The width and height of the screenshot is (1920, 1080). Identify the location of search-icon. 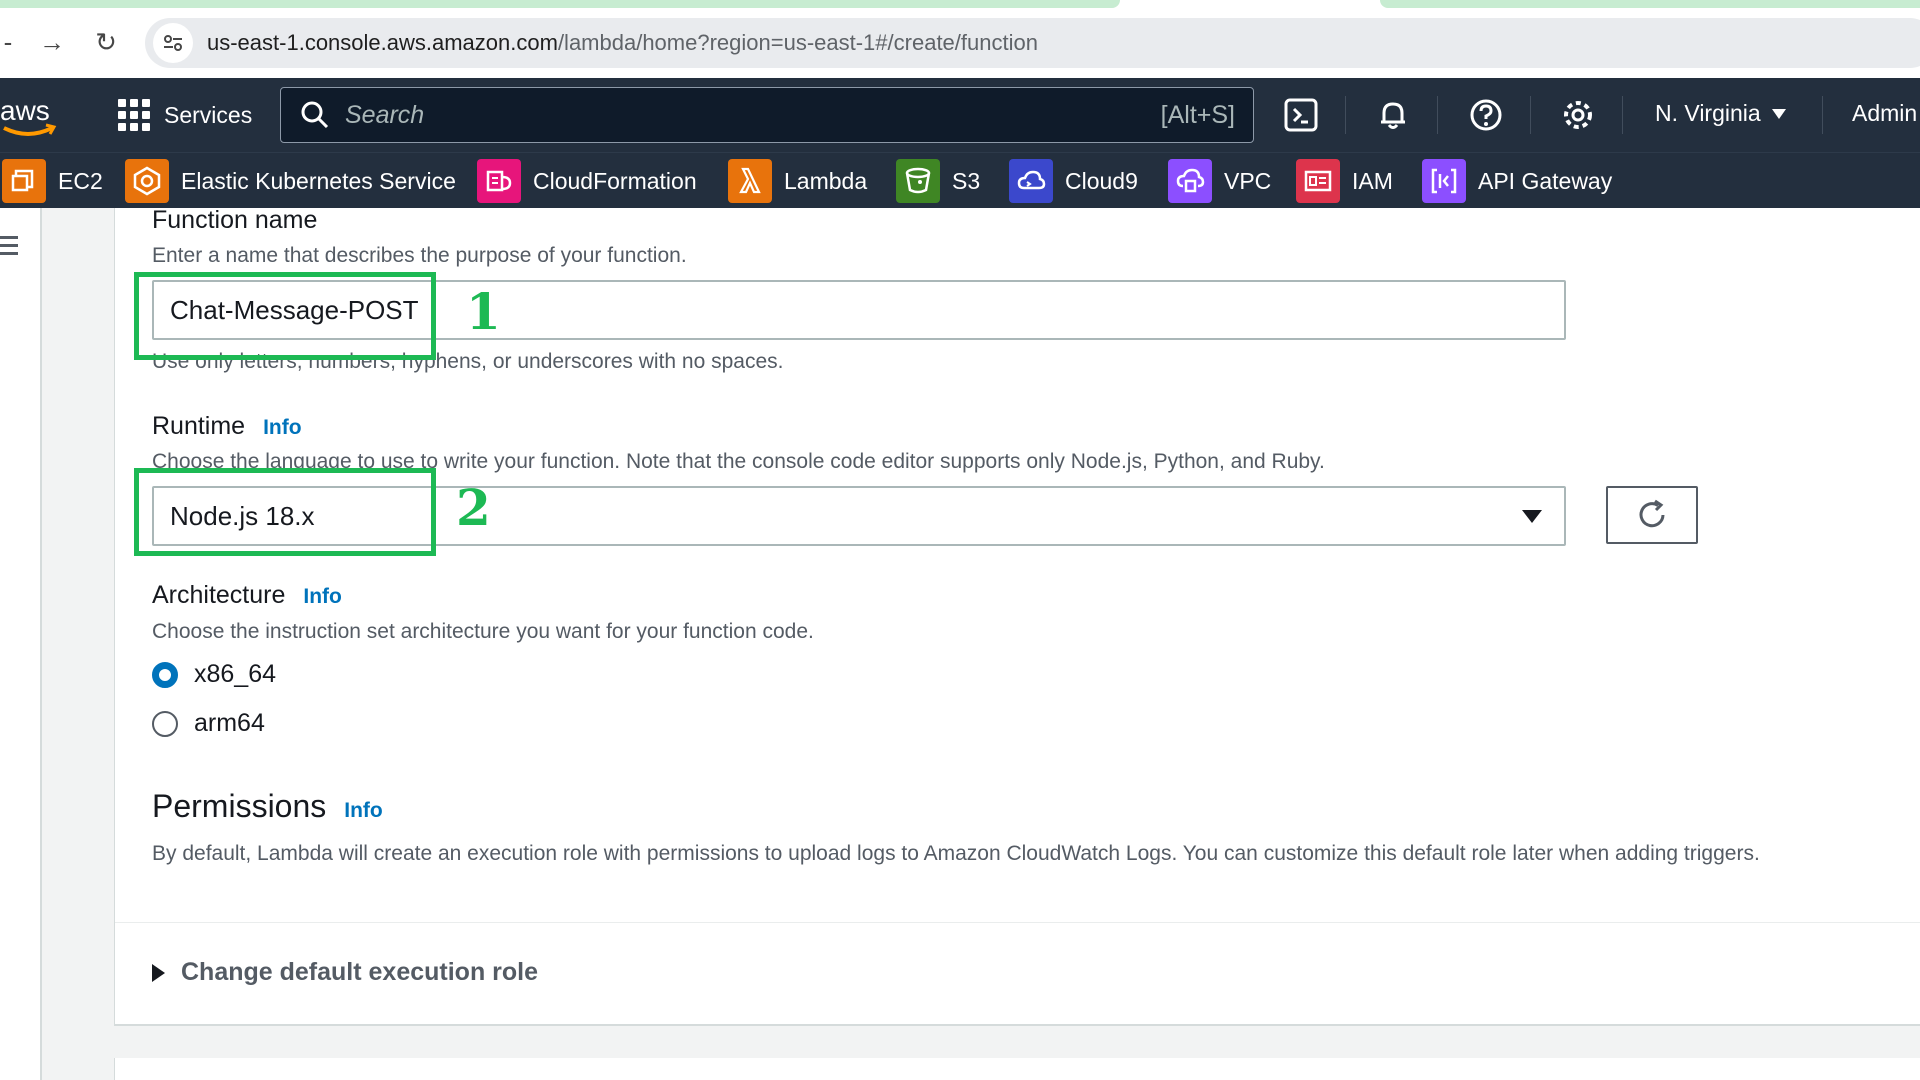
(315, 115).